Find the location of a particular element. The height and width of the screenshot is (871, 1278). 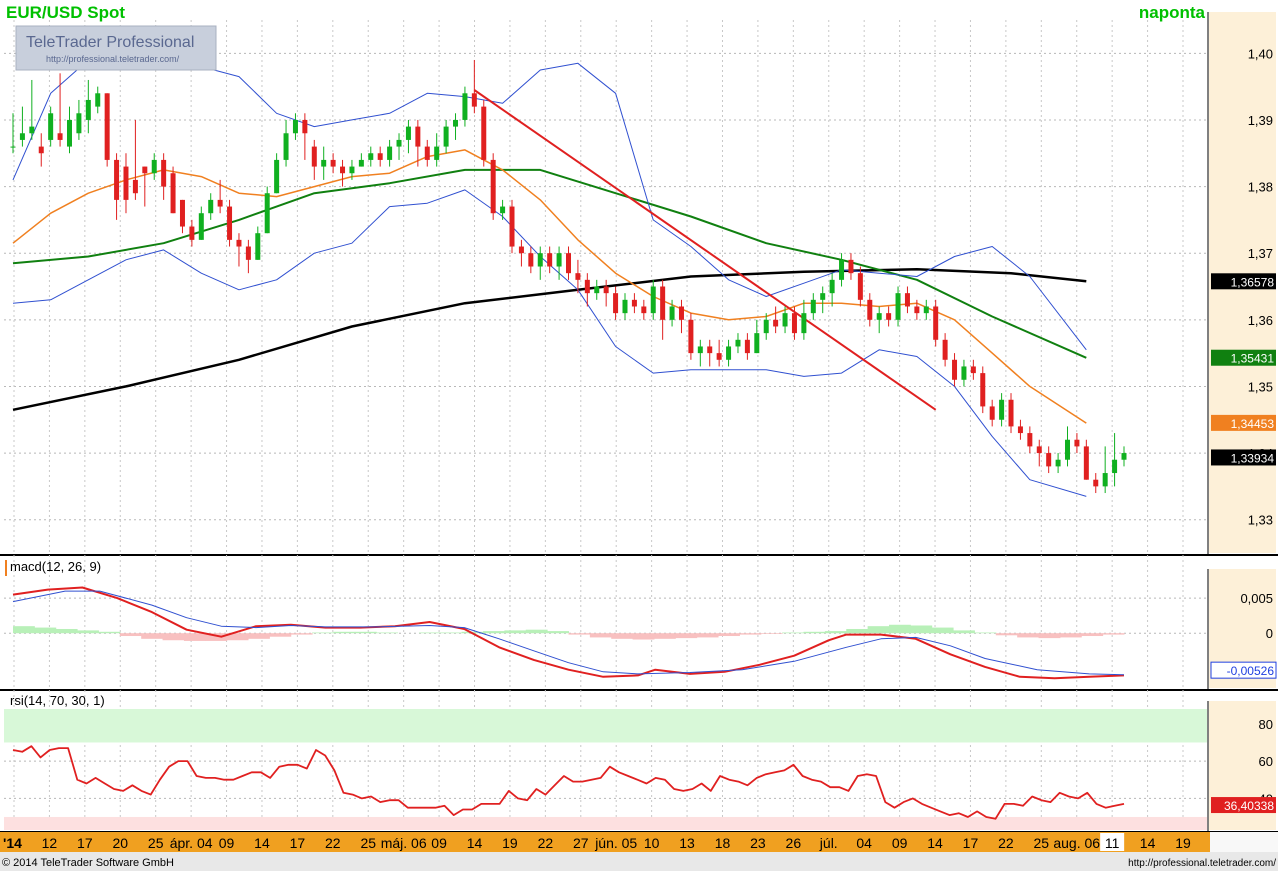

copyright: © 2014 TeleTrader Software GmbH is located at coordinates (88, 863).